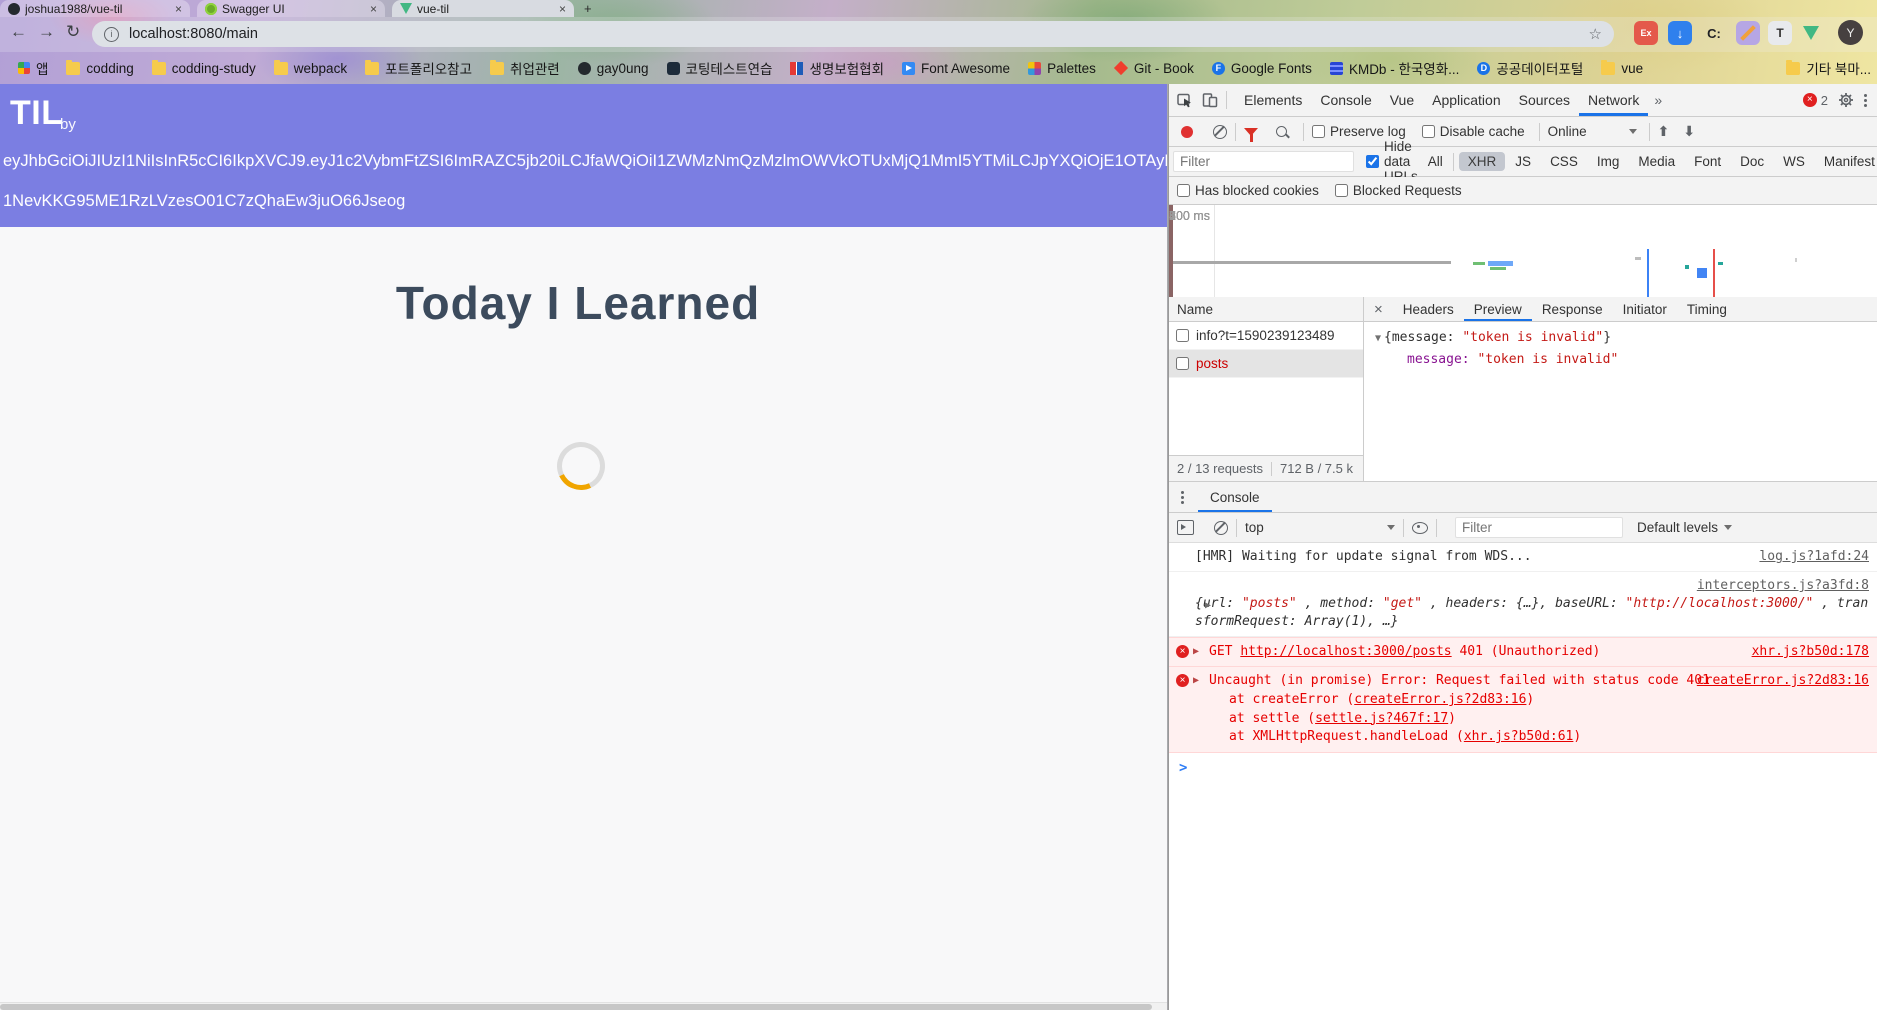 This screenshot has width=1877, height=1010. Describe the element at coordinates (1153, 68) in the screenshot. I see `bookmark-item: Git - Book` at that location.